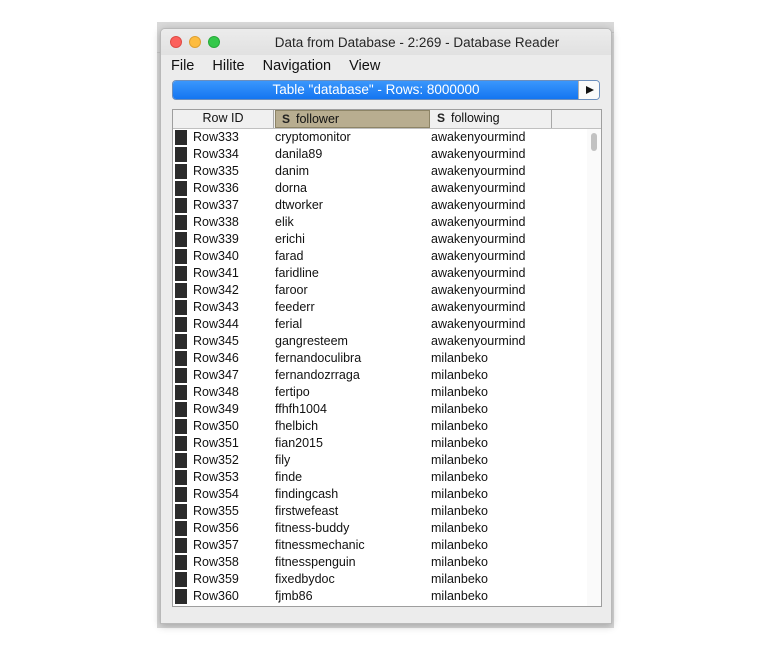 This screenshot has height=647, width=770. Describe the element at coordinates (291, 188) in the screenshot. I see `follower-cell: dorna` at that location.